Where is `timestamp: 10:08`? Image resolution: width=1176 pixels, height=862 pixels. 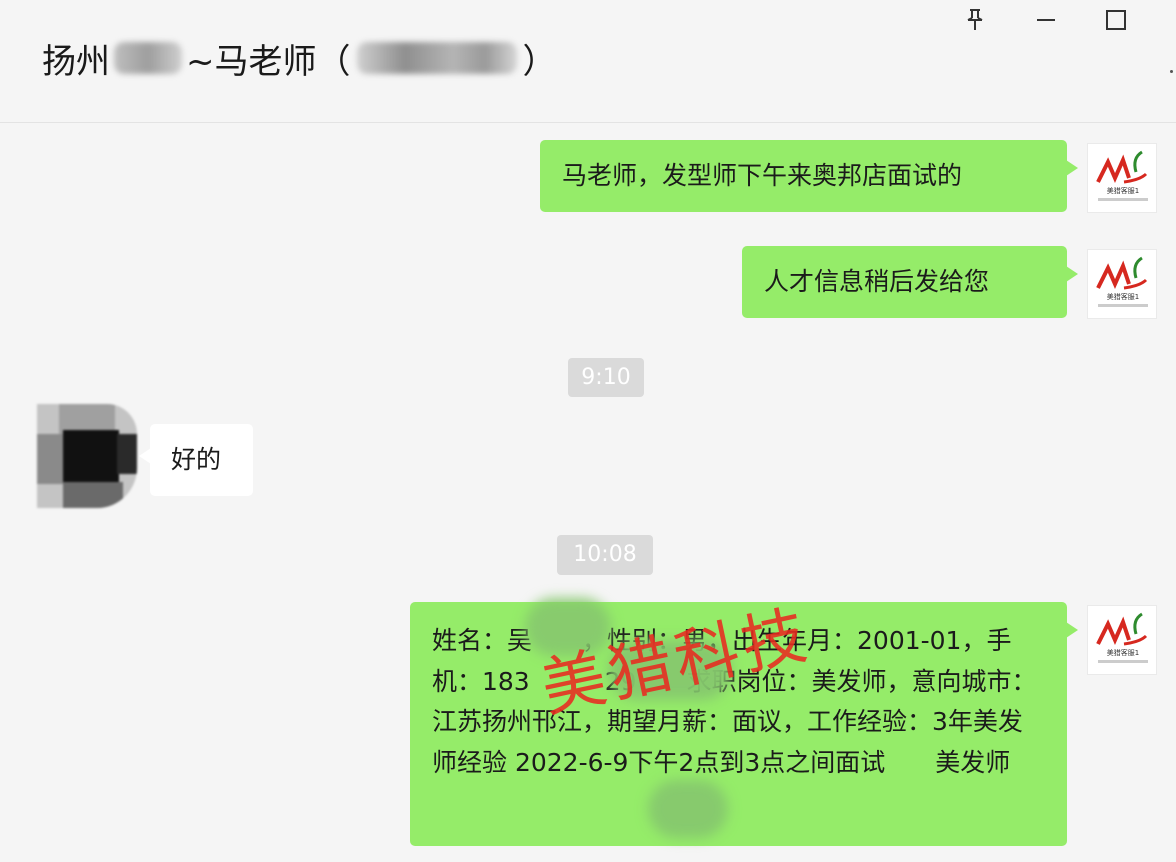
timestamp: 10:08 is located at coordinates (605, 555).